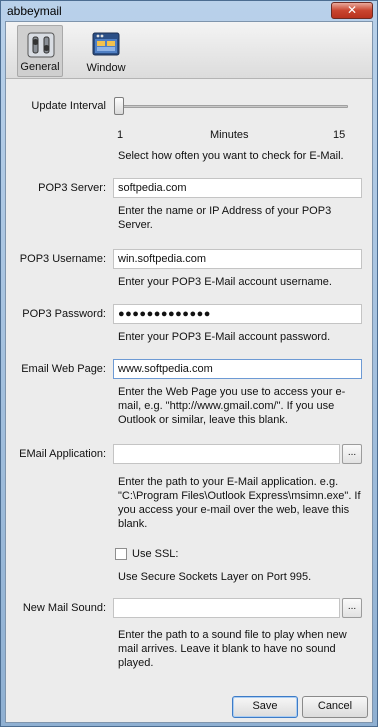 The width and height of the screenshot is (378, 727). I want to click on tab-window: Window, so click(106, 51).